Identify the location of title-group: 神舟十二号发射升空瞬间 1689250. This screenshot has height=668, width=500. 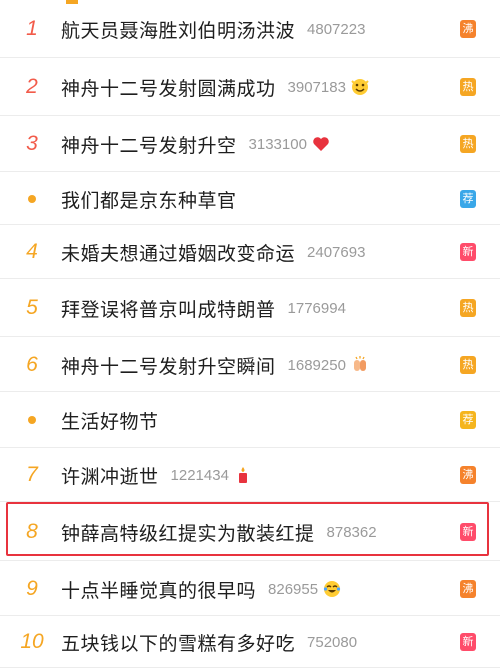
(250, 365).